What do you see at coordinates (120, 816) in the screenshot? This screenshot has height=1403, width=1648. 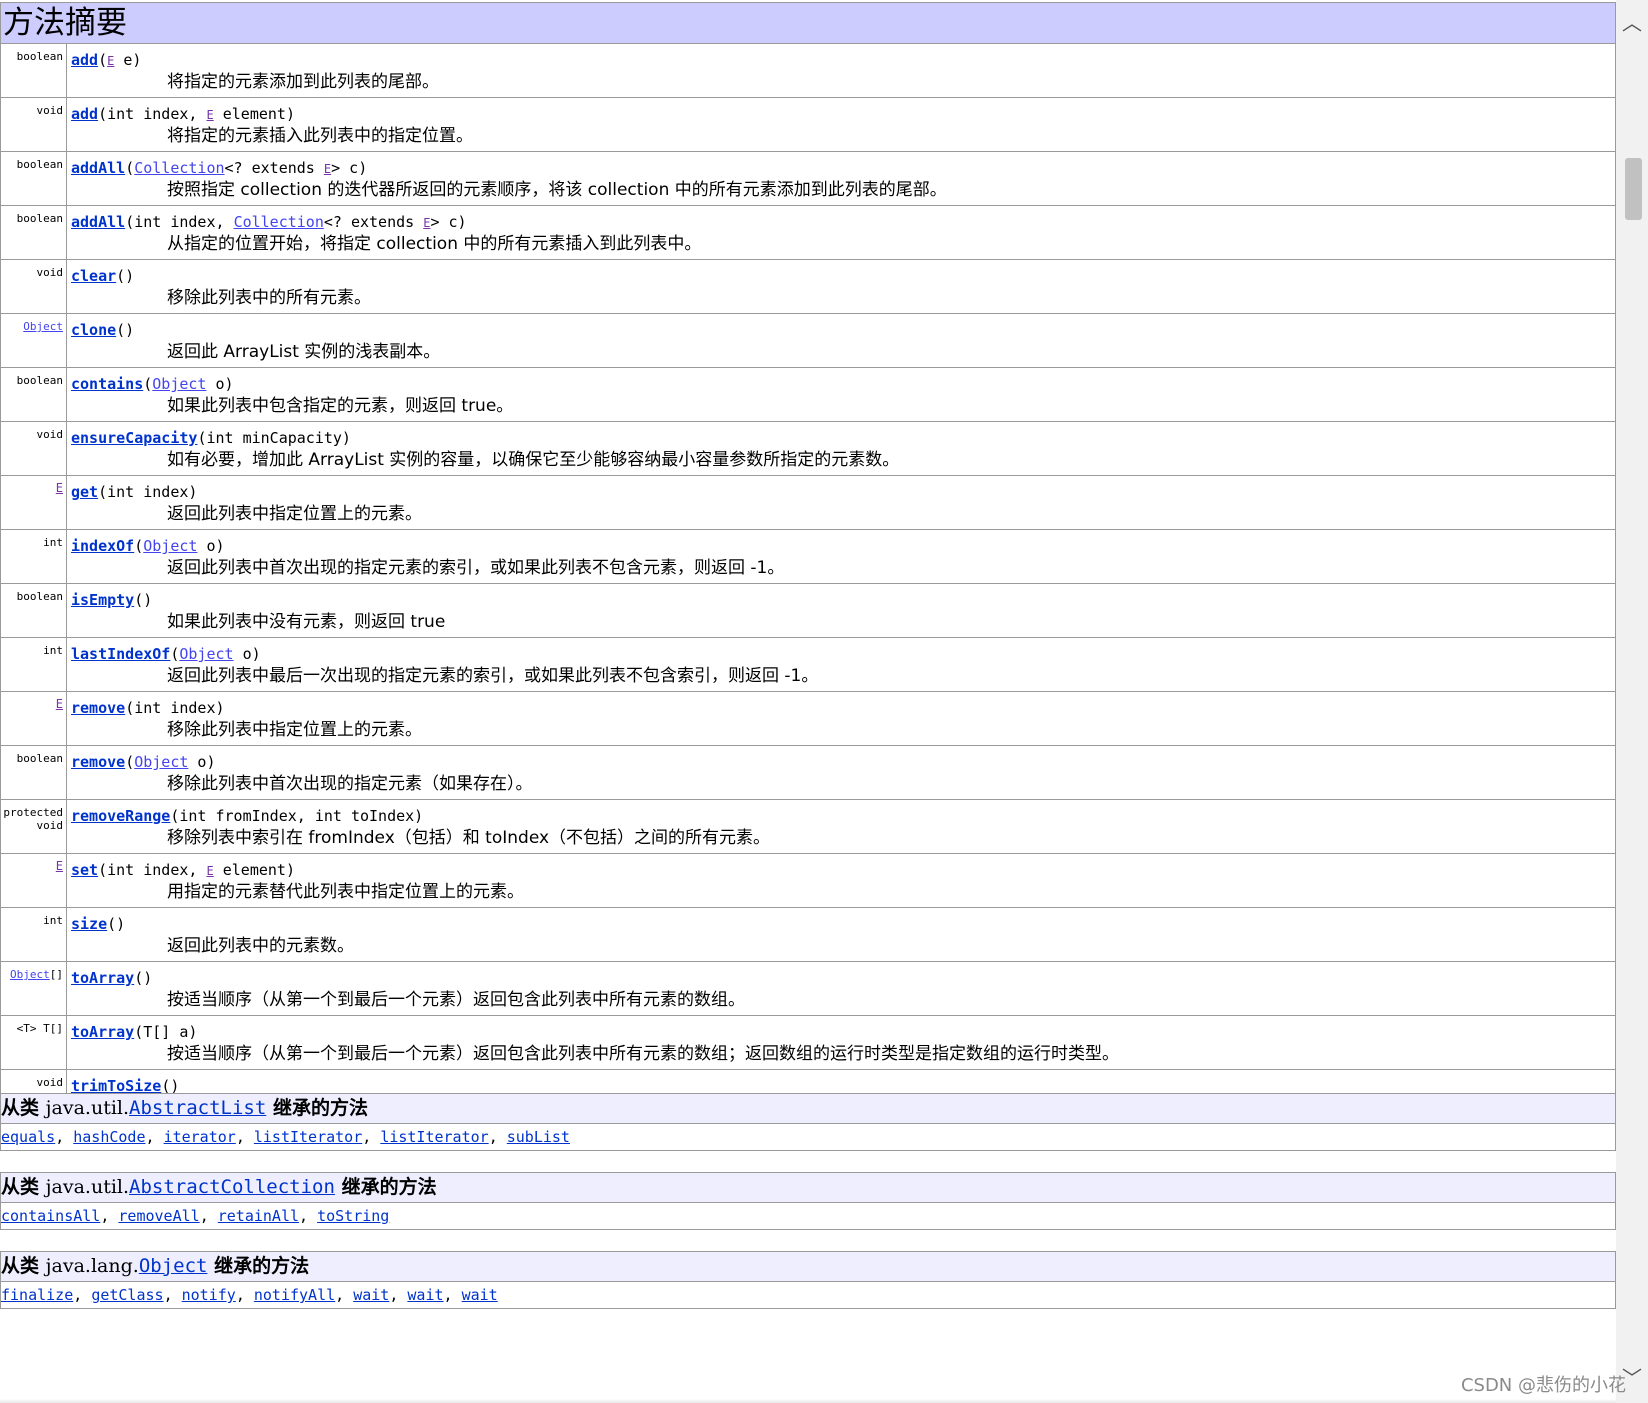 I see `method-name-link: removeRange` at bounding box center [120, 816].